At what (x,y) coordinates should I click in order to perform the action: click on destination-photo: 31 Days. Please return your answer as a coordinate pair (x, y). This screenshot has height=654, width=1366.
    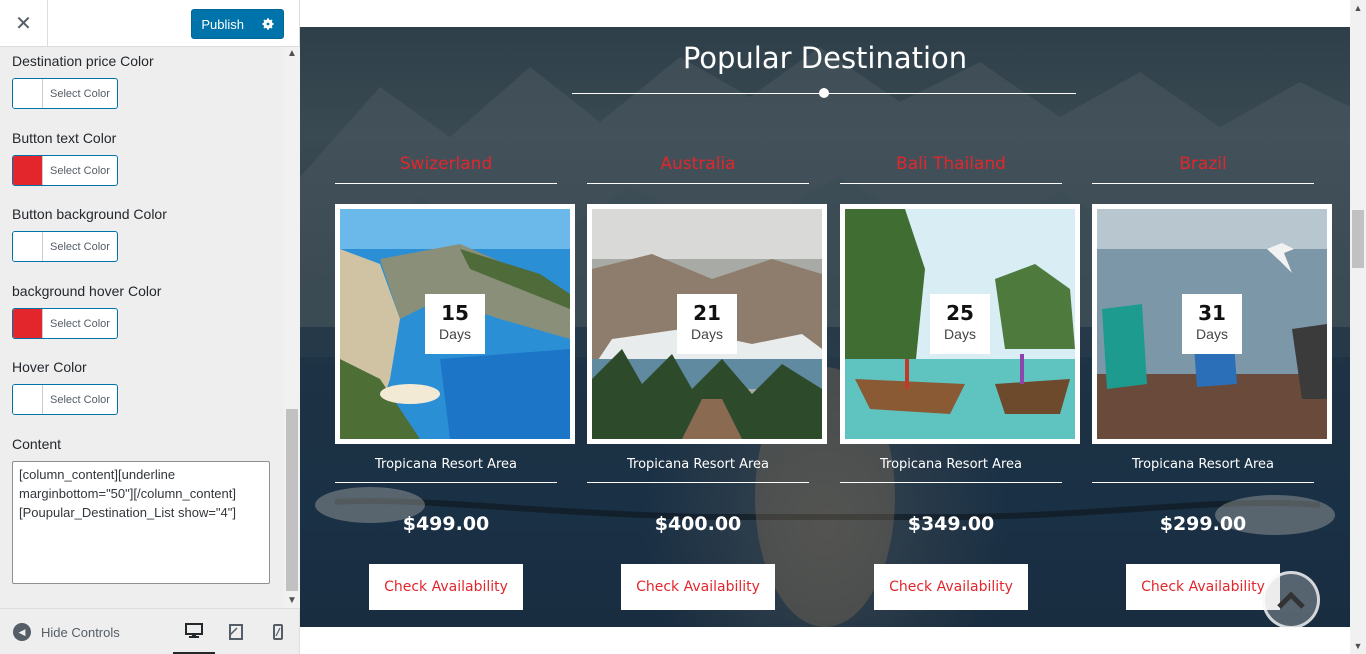
    Looking at the image, I should click on (1212, 324).